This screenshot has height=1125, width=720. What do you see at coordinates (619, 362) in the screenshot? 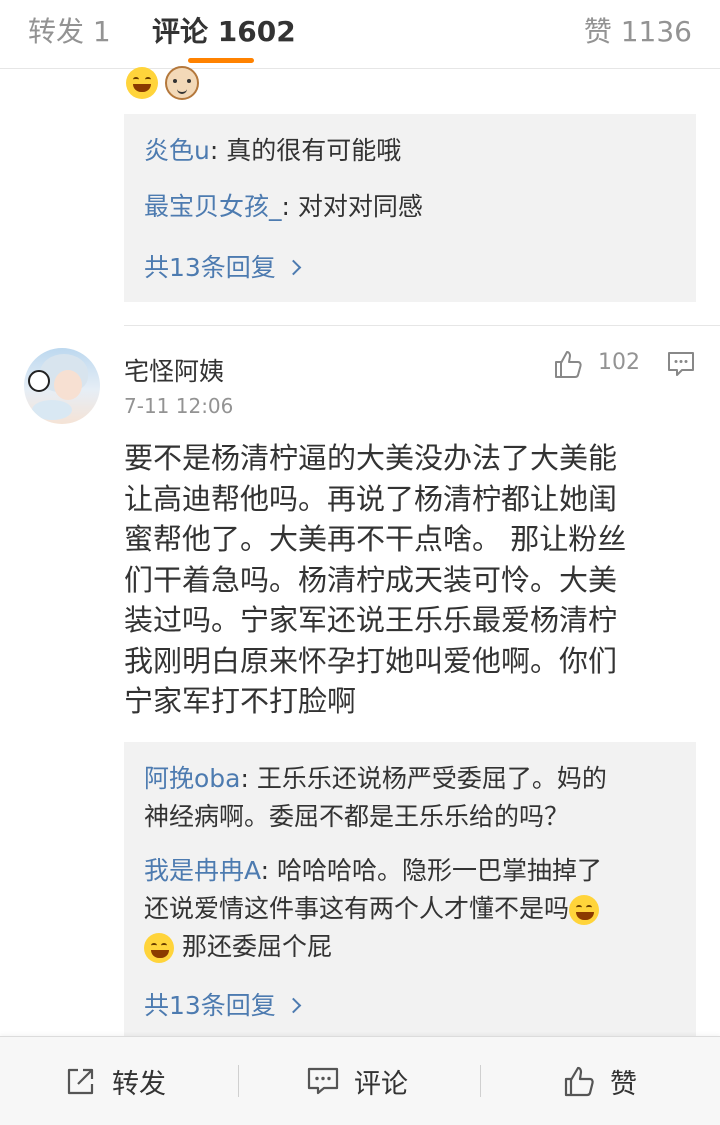
I see `comment-like-count: 102` at bounding box center [619, 362].